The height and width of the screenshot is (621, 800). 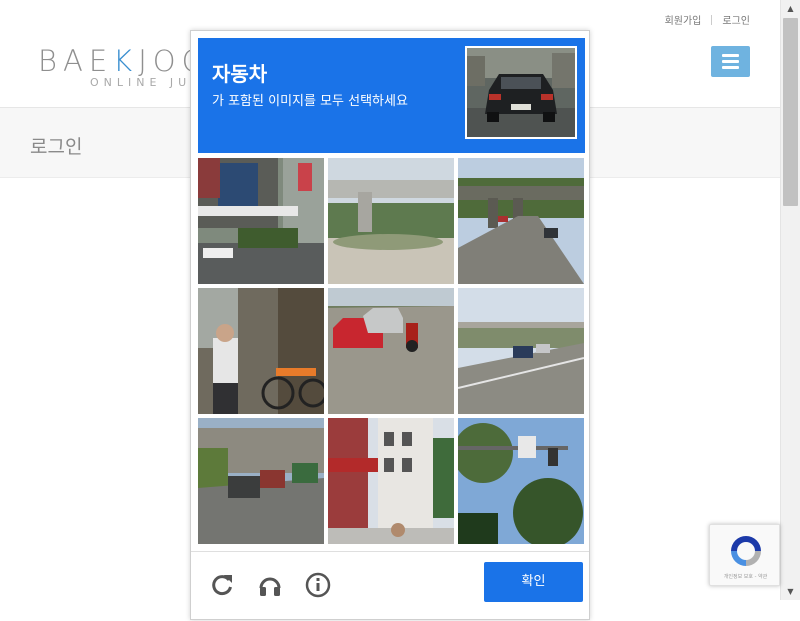 I want to click on challenge-instruction: 가 포함된 이미지를 모두 선택하세요, so click(x=310, y=101).